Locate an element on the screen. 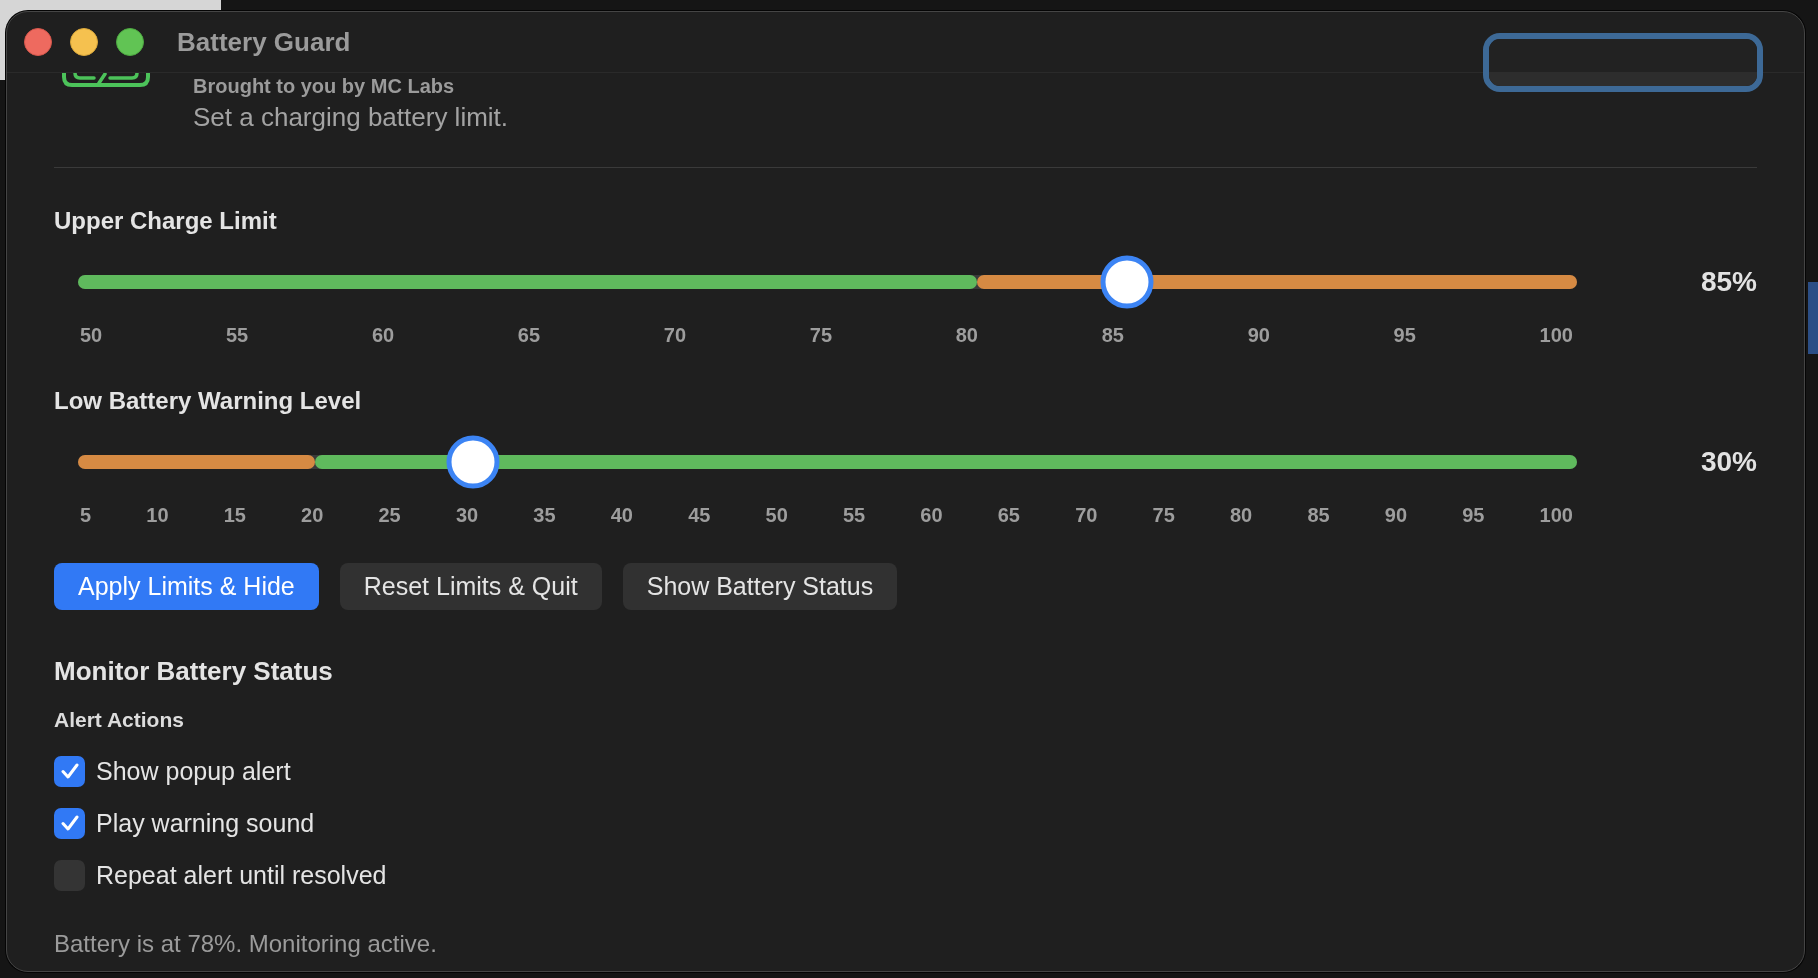 This screenshot has width=1818, height=978. background-window-edge is located at coordinates (1813, 318).